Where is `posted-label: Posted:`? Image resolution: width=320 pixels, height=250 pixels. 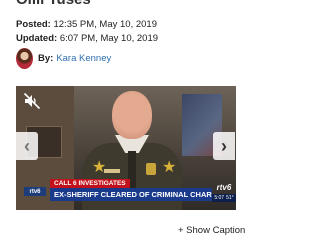 posted-label: Posted: is located at coordinates (33, 24).